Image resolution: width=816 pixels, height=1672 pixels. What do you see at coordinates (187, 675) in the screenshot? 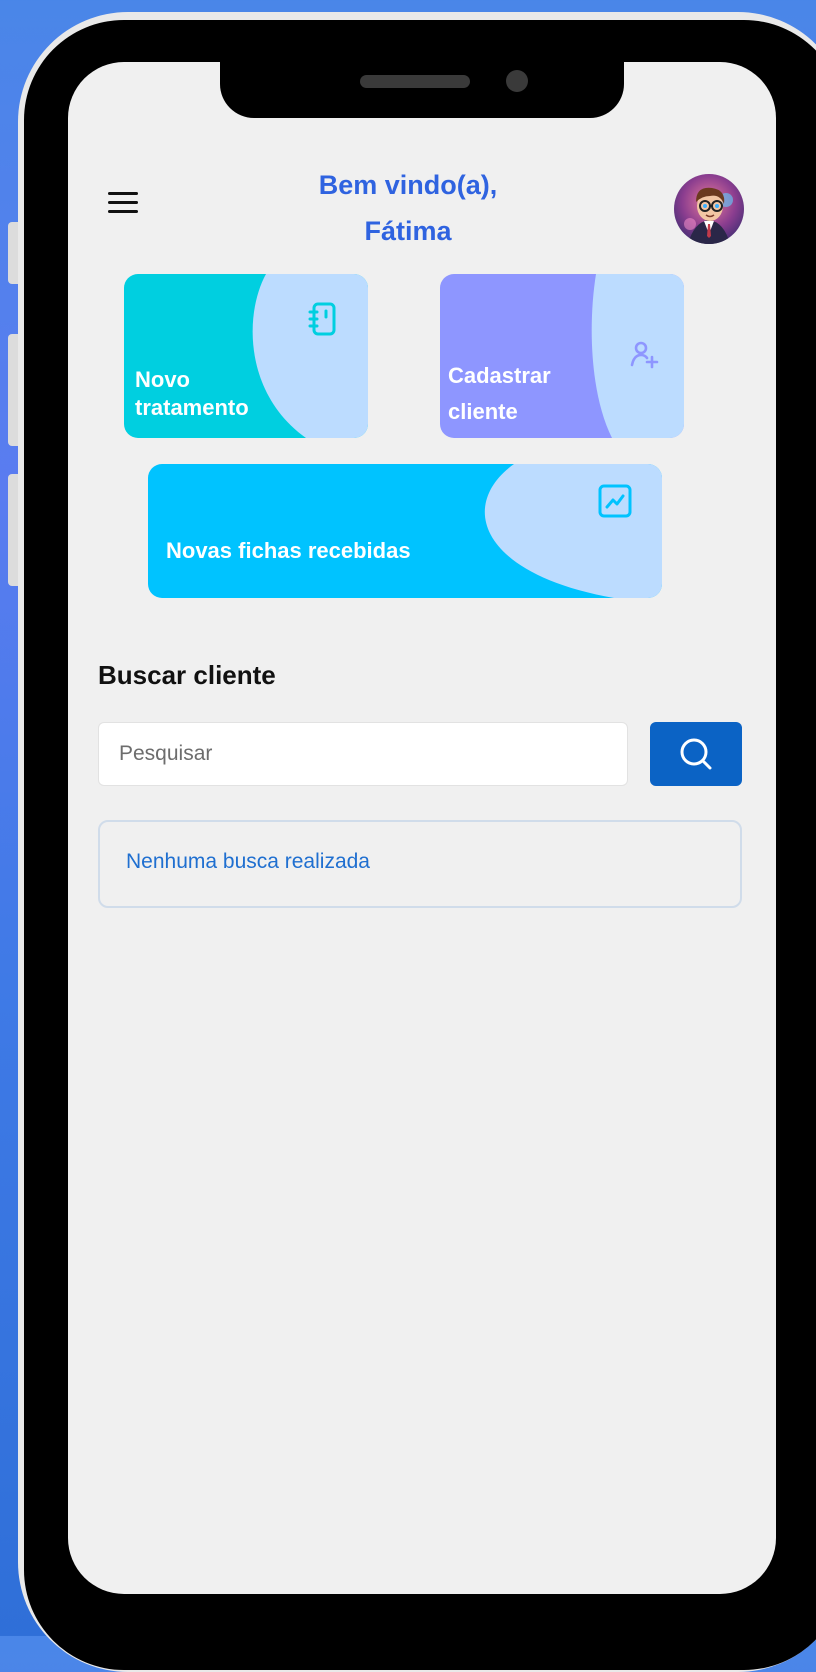
I see `search-section-title: Buscar cliente` at bounding box center [187, 675].